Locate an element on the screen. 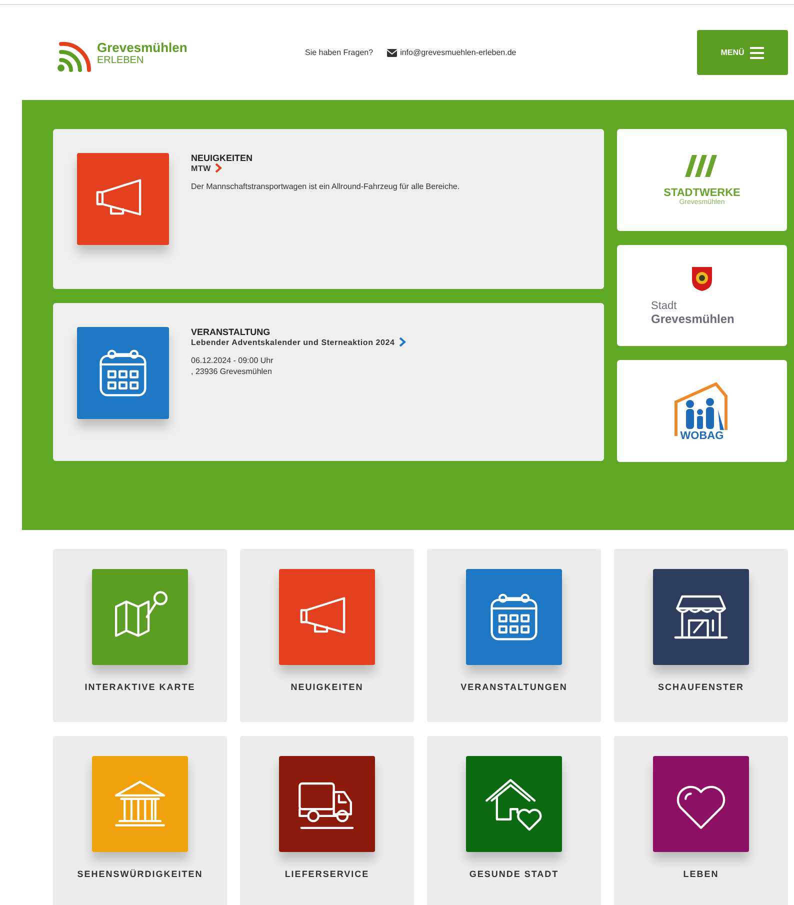 The width and height of the screenshot is (794, 905). category-tile: INTERAKTIVE KARTE is located at coordinates (140, 635).